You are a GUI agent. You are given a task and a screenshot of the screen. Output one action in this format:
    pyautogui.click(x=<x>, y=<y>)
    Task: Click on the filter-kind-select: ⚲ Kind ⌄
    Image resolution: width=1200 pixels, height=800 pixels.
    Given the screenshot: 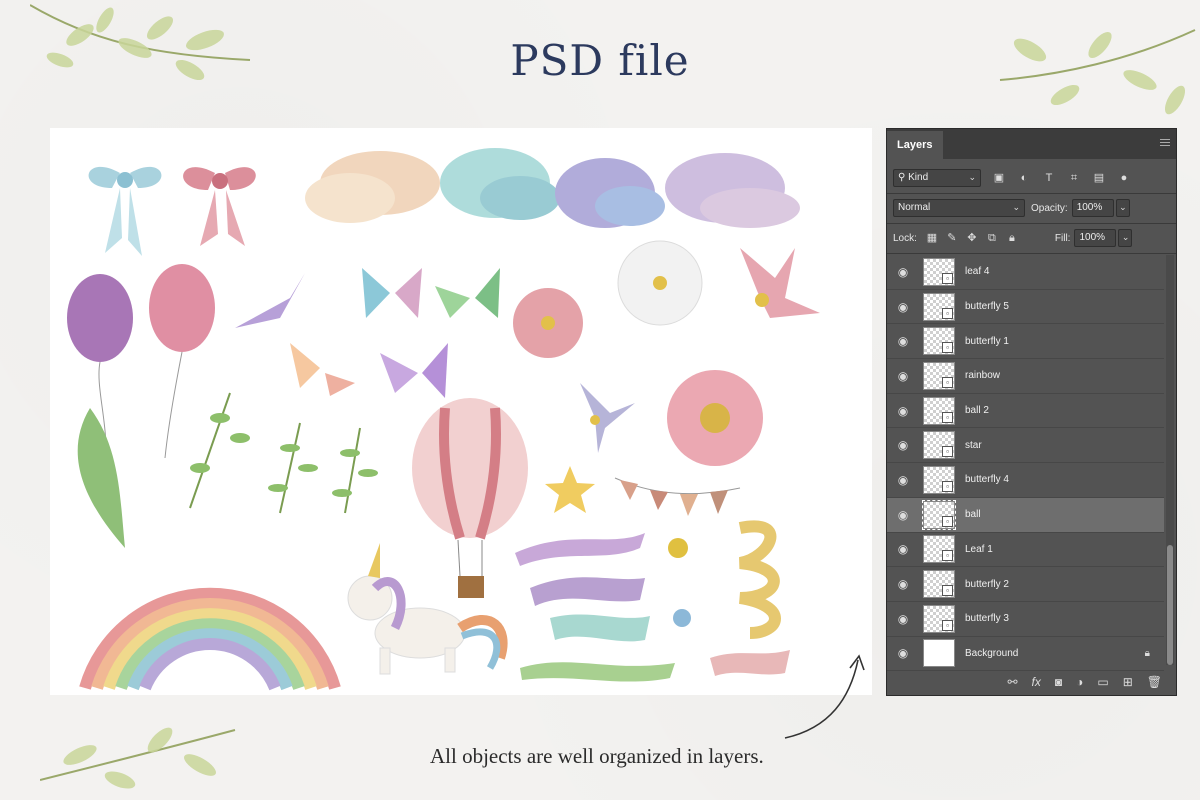 What is the action you would take?
    pyautogui.click(x=937, y=178)
    